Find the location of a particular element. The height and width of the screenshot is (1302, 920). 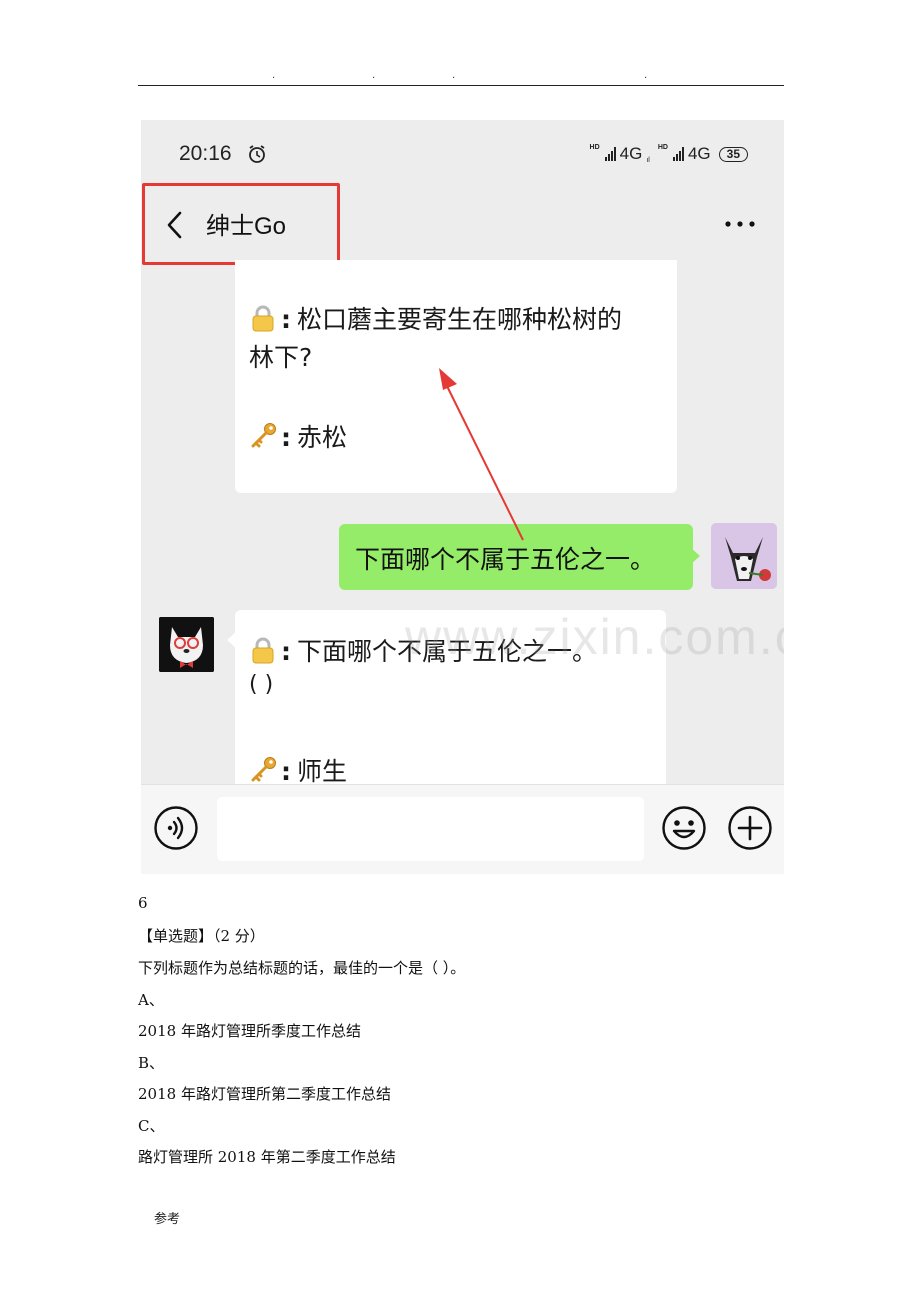

question-number: 6 is located at coordinates (143, 903).